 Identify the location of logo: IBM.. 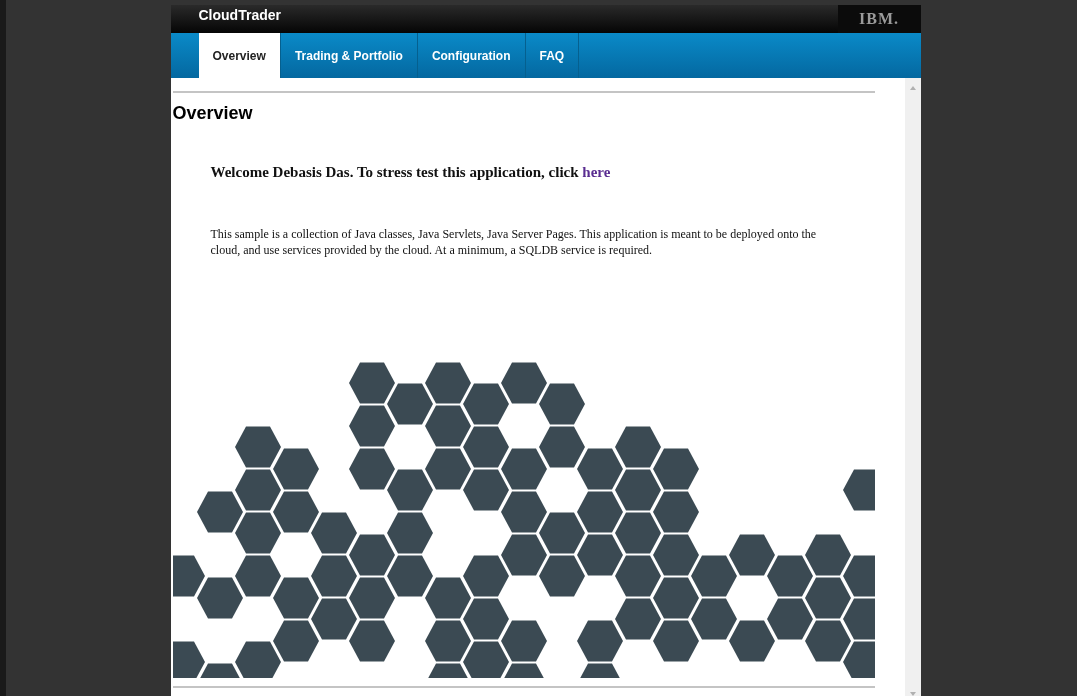
(879, 19).